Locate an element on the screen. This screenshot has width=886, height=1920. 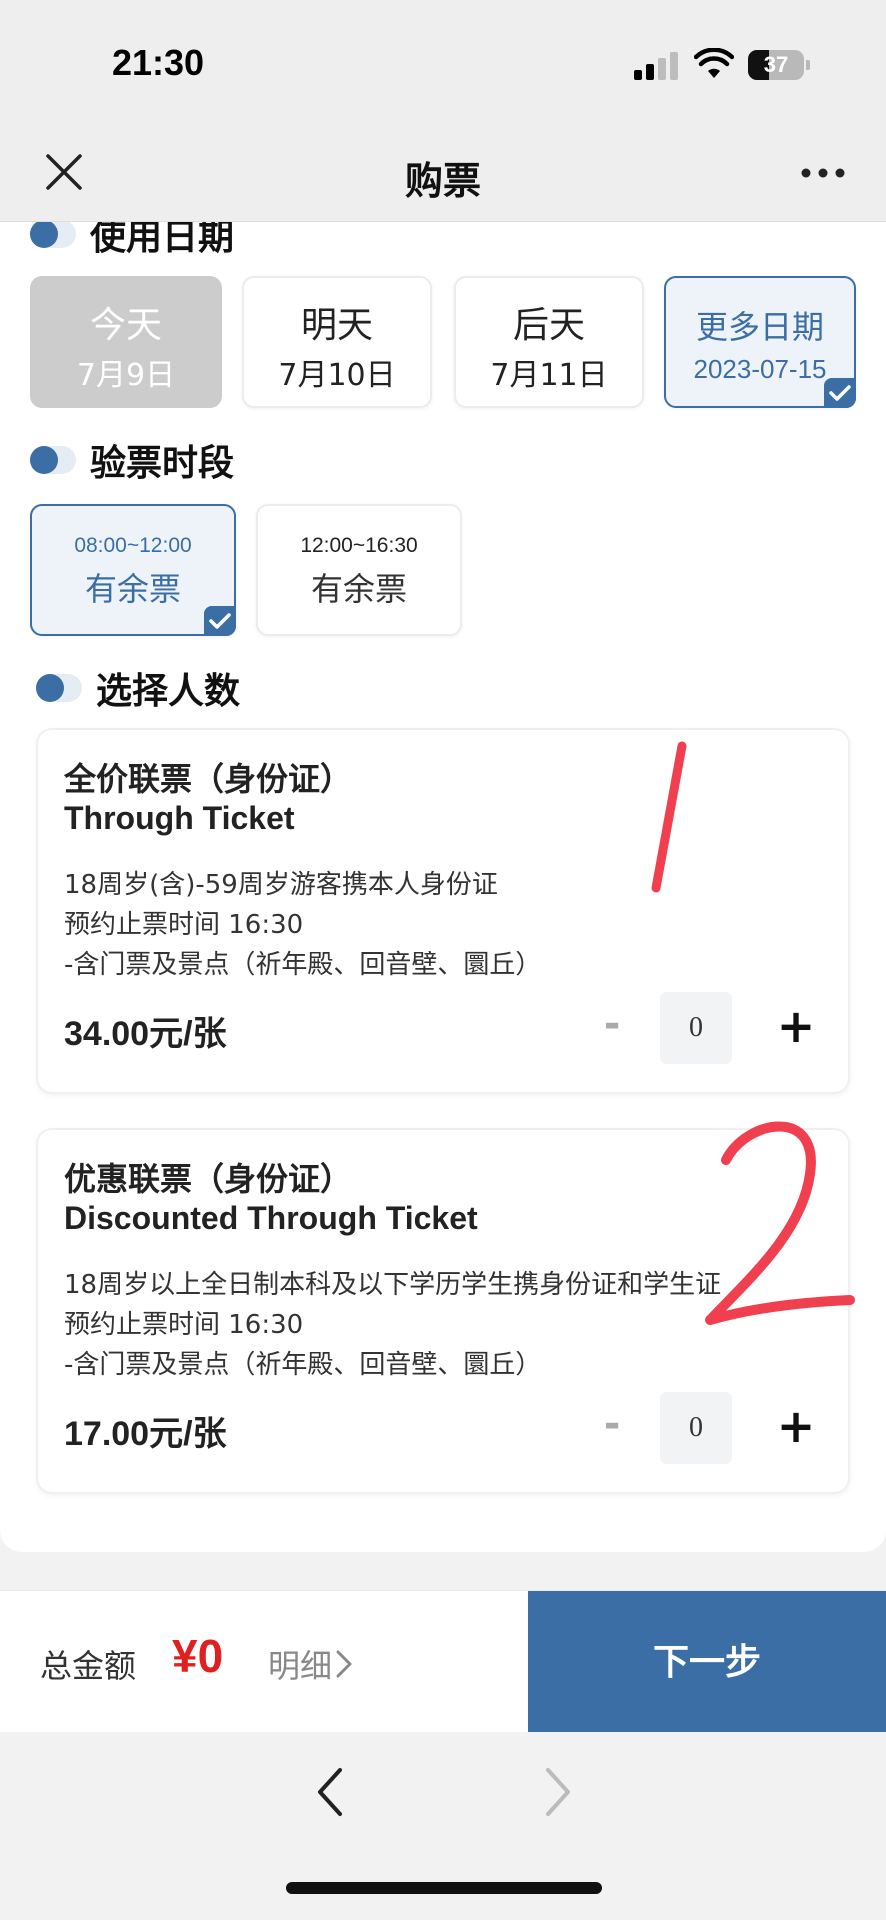
section-title-text: 使用日期 is located at coordinates (162, 240).